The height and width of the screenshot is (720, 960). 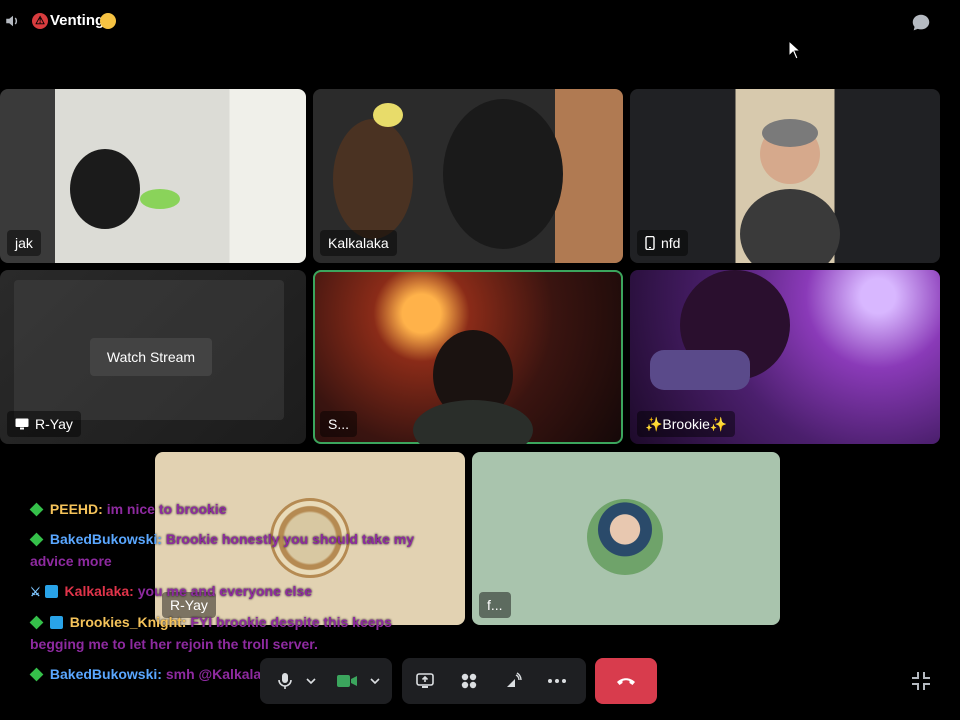 What do you see at coordinates (40, 21) in the screenshot?
I see `channel-emoji-icon: ⚠` at bounding box center [40, 21].